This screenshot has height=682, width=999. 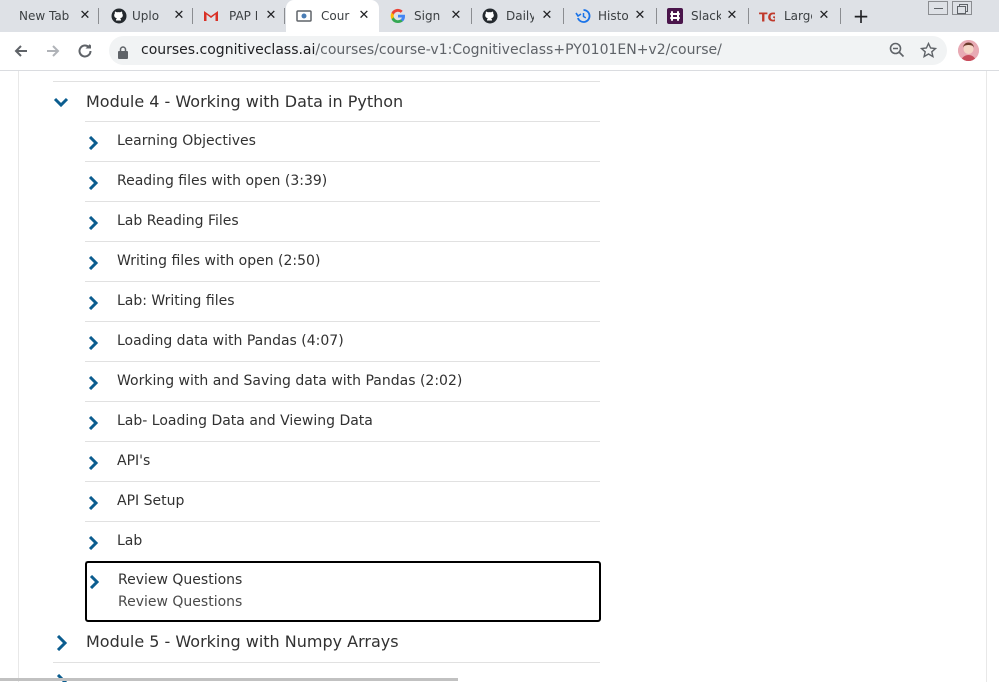 What do you see at coordinates (243, 16) in the screenshot?
I see `tab-title: PAP I` at bounding box center [243, 16].